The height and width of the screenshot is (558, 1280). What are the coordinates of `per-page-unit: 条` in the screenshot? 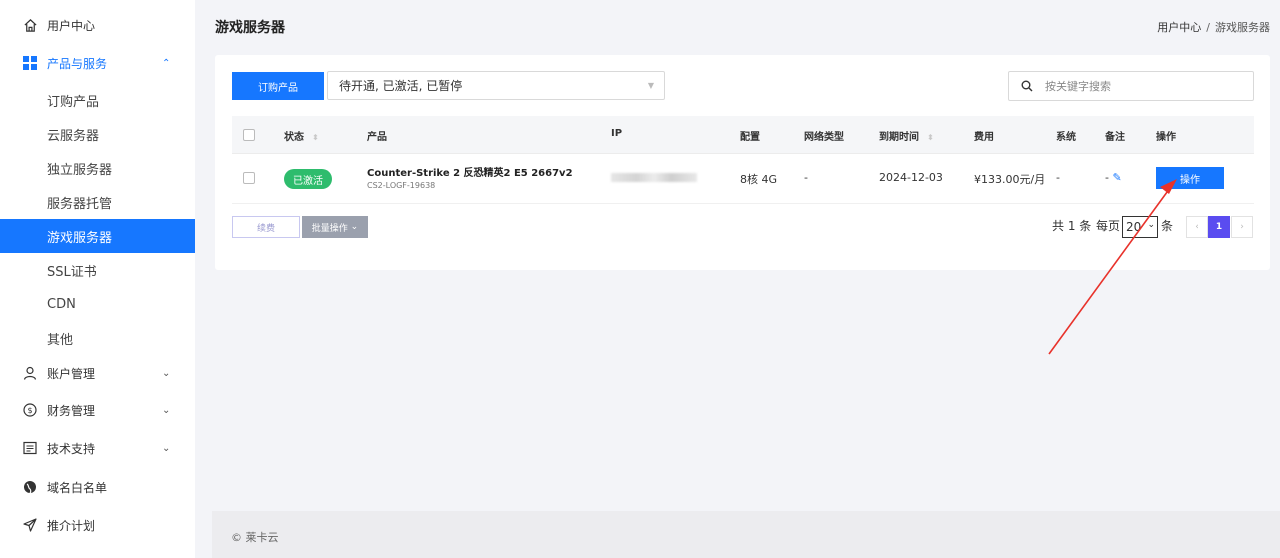 It's located at (1167, 226).